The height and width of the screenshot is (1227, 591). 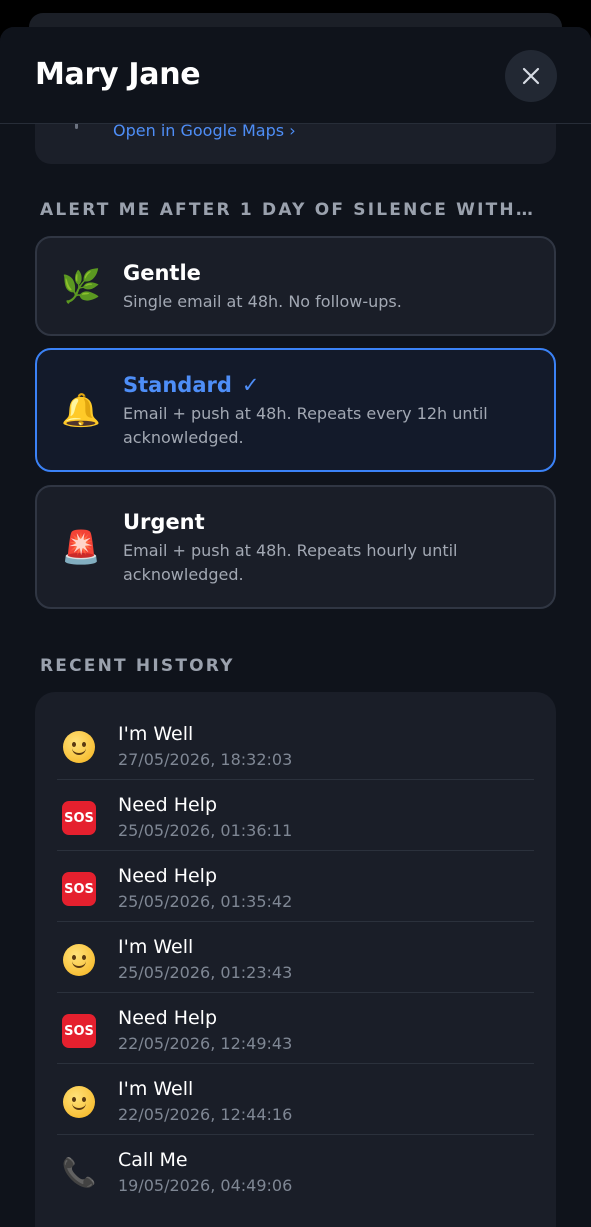 I want to click on close-icon, so click(x=531, y=76).